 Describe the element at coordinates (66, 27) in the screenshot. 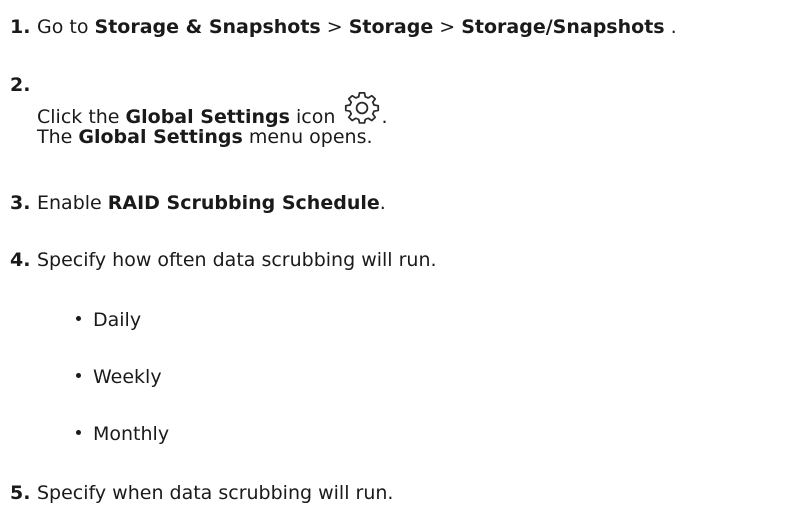

I see `text-go-to: Go to` at that location.